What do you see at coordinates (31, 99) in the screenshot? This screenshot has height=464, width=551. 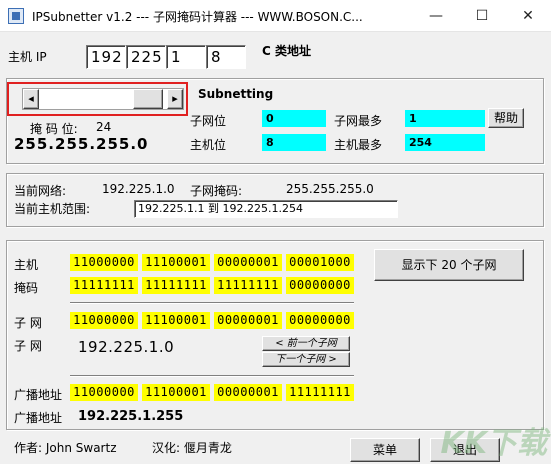 I see `scroll-left-button: ◂` at bounding box center [31, 99].